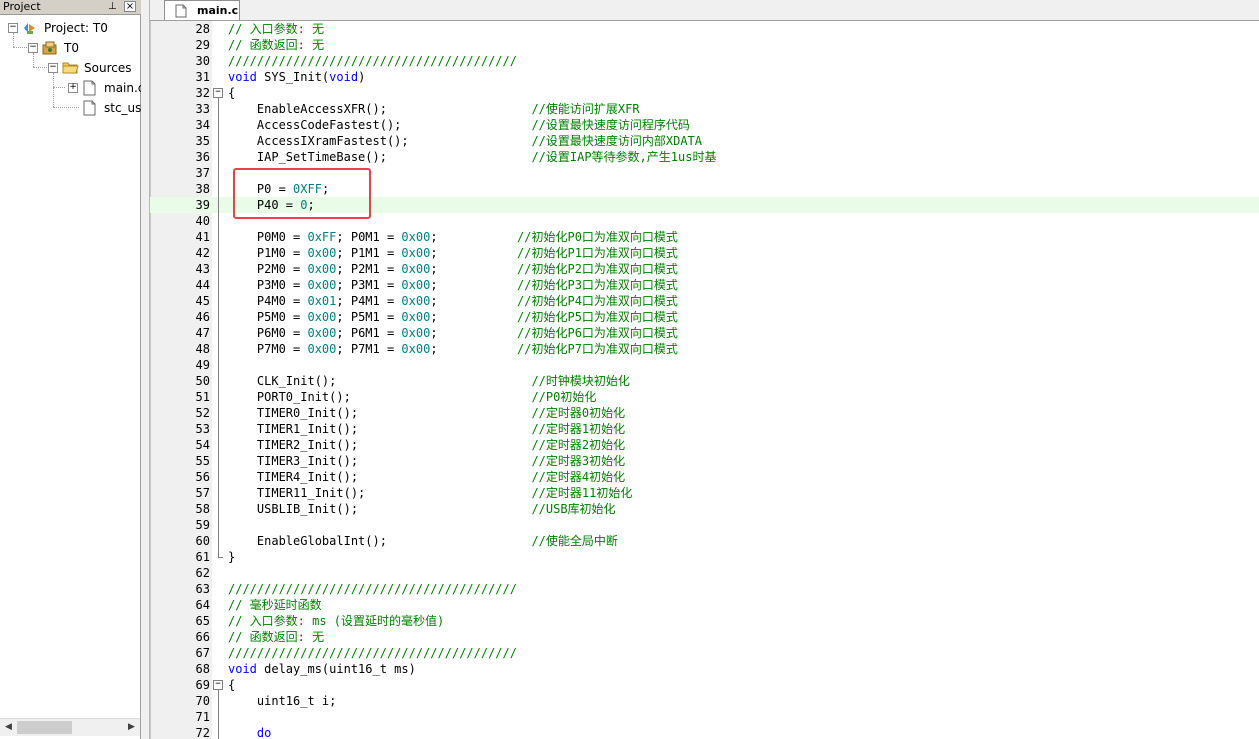 This screenshot has width=1259, height=739. What do you see at coordinates (276, 637) in the screenshot?
I see `code-text: // 函数返回: 无` at bounding box center [276, 637].